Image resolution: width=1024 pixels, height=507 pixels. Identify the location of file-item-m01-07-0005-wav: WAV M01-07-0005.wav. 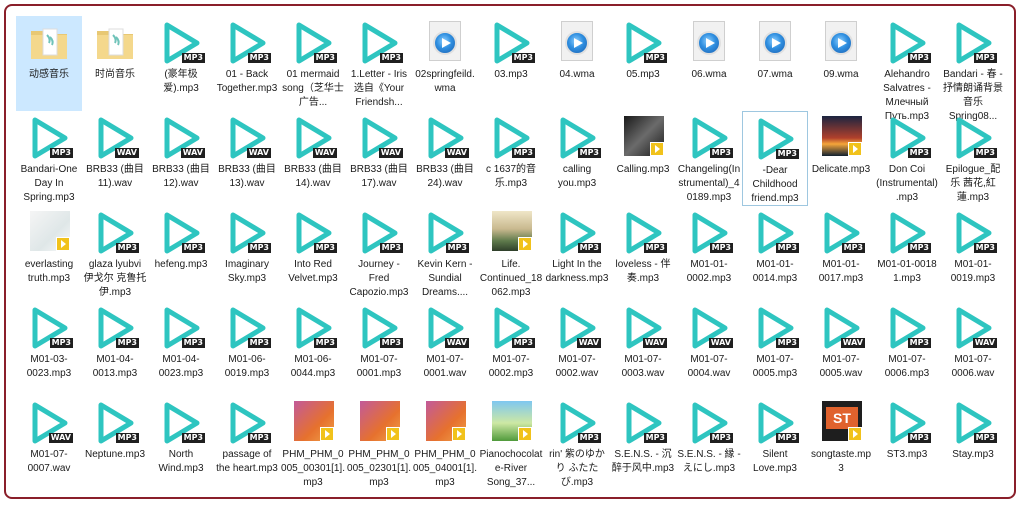
(841, 348).